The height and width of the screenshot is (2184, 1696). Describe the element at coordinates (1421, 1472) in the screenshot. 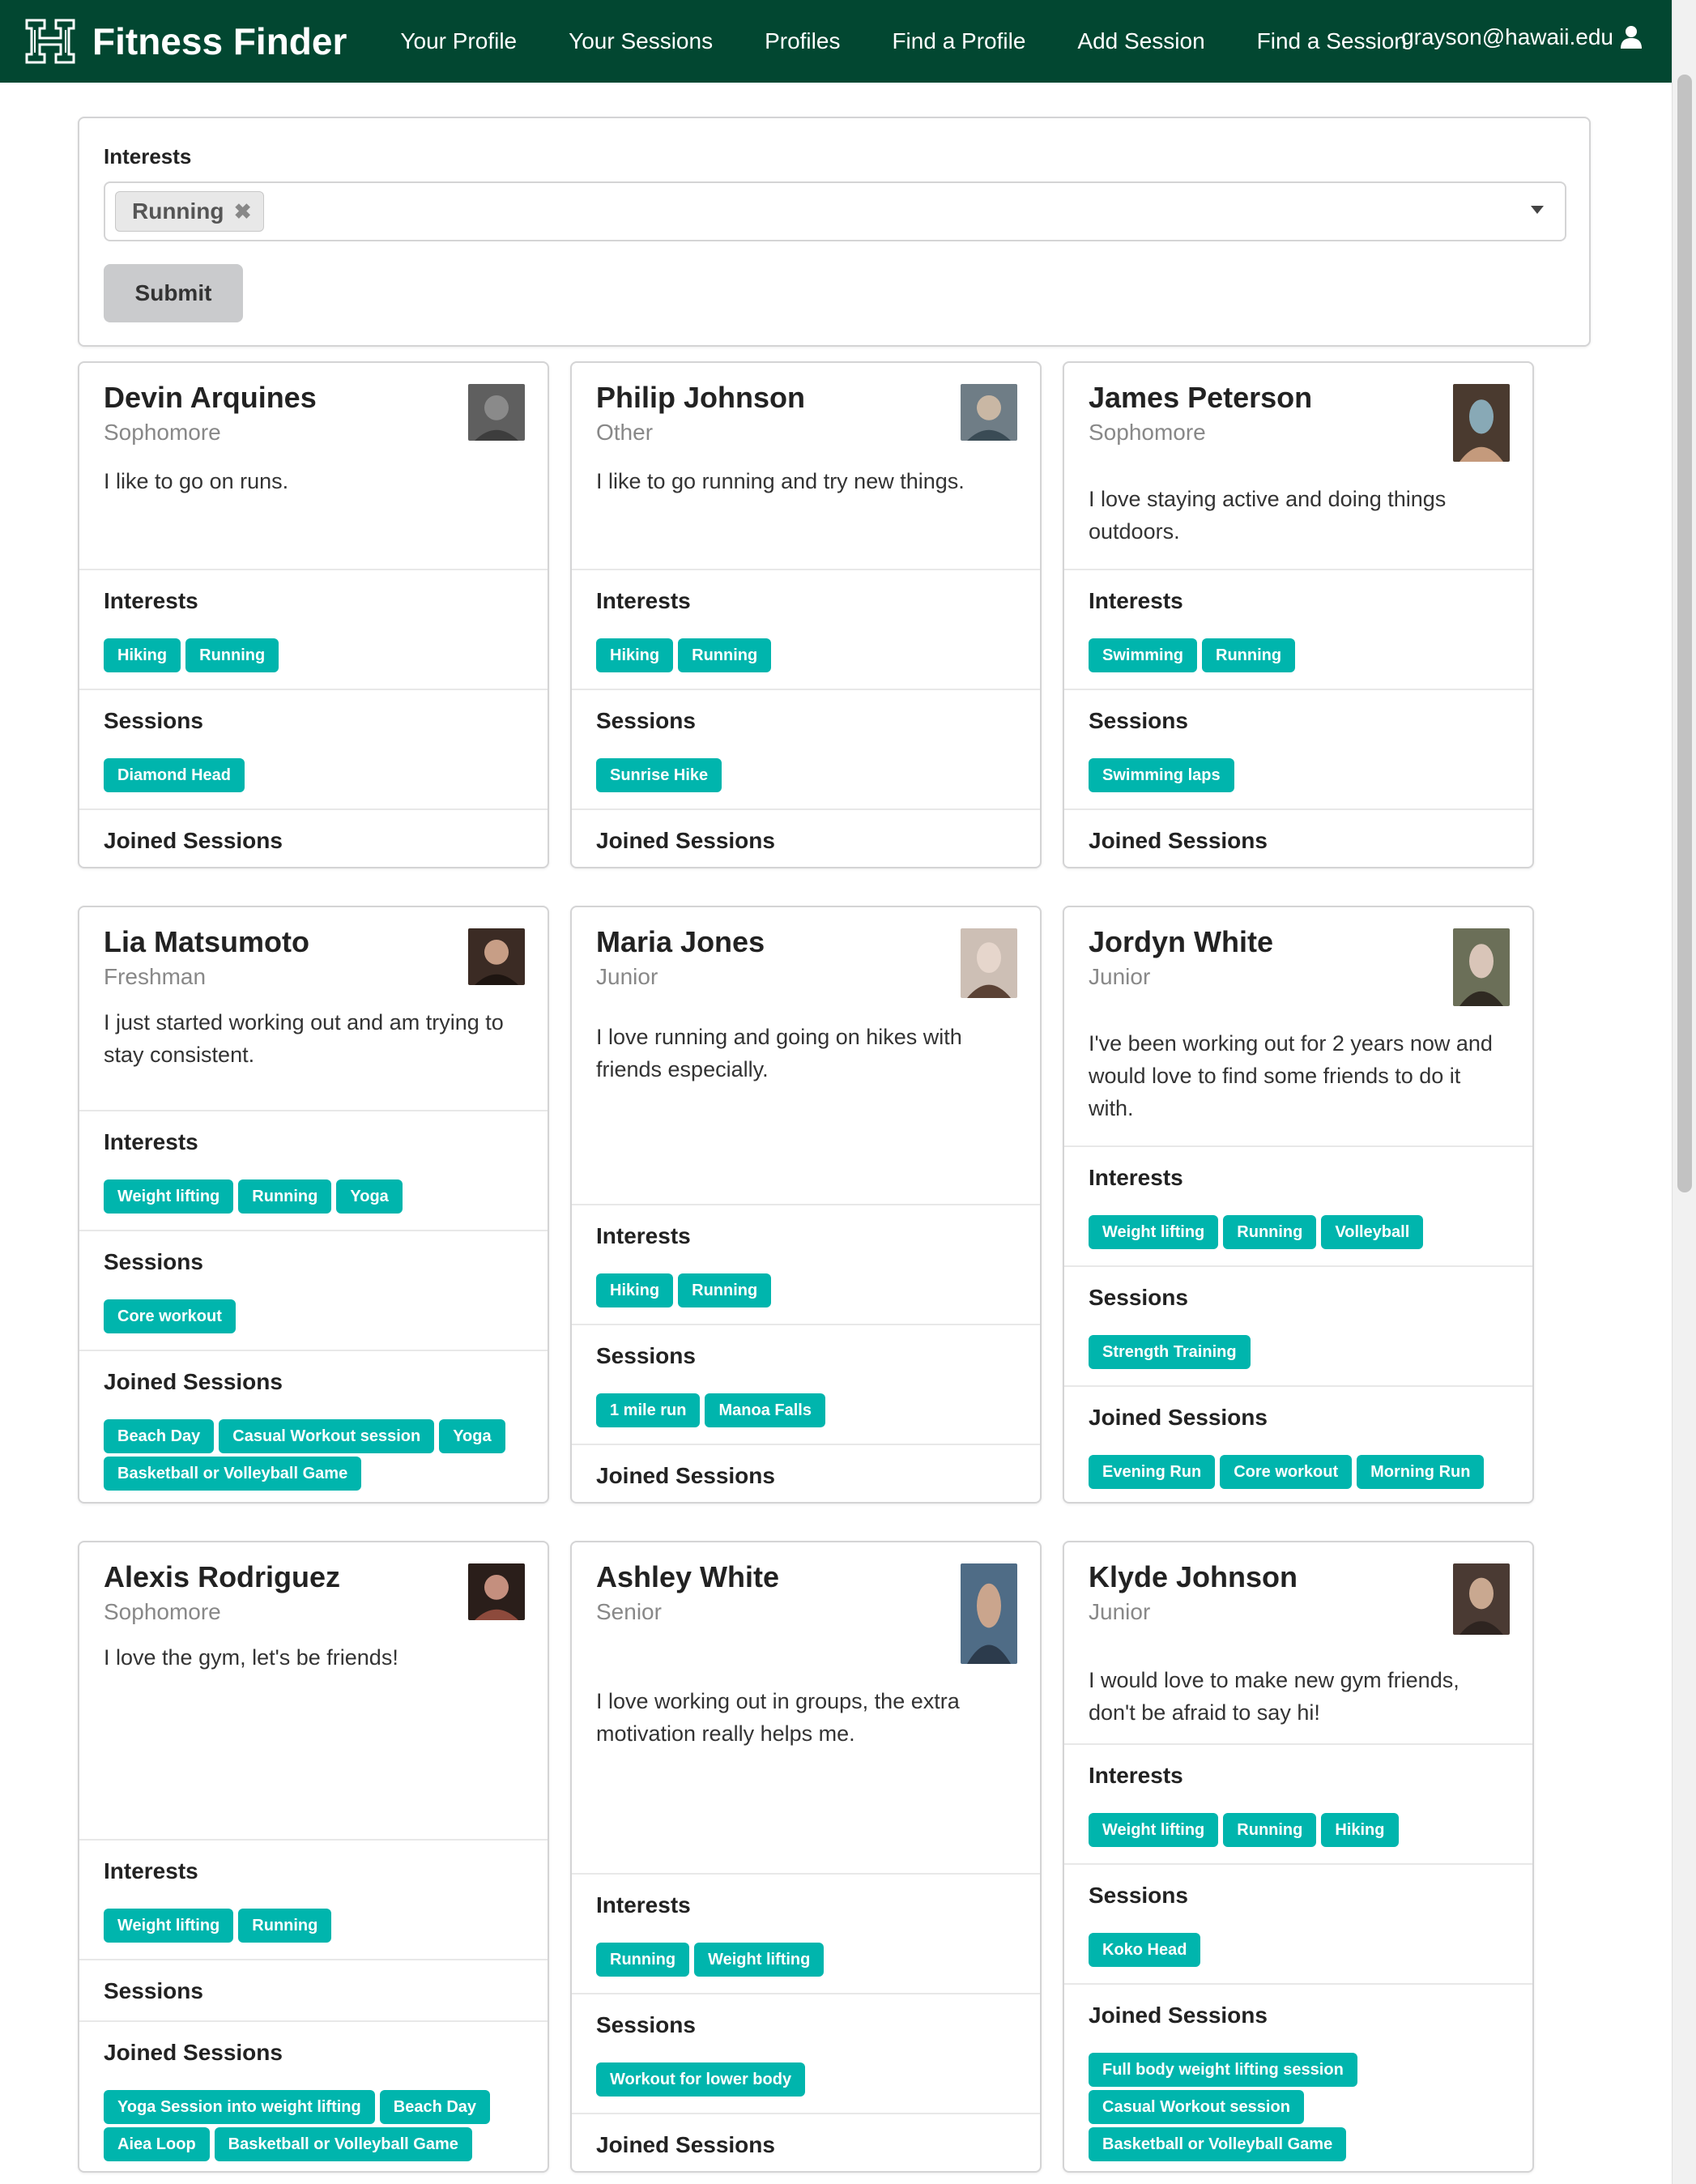

I see `joined-session-tag: Morning Run` at that location.